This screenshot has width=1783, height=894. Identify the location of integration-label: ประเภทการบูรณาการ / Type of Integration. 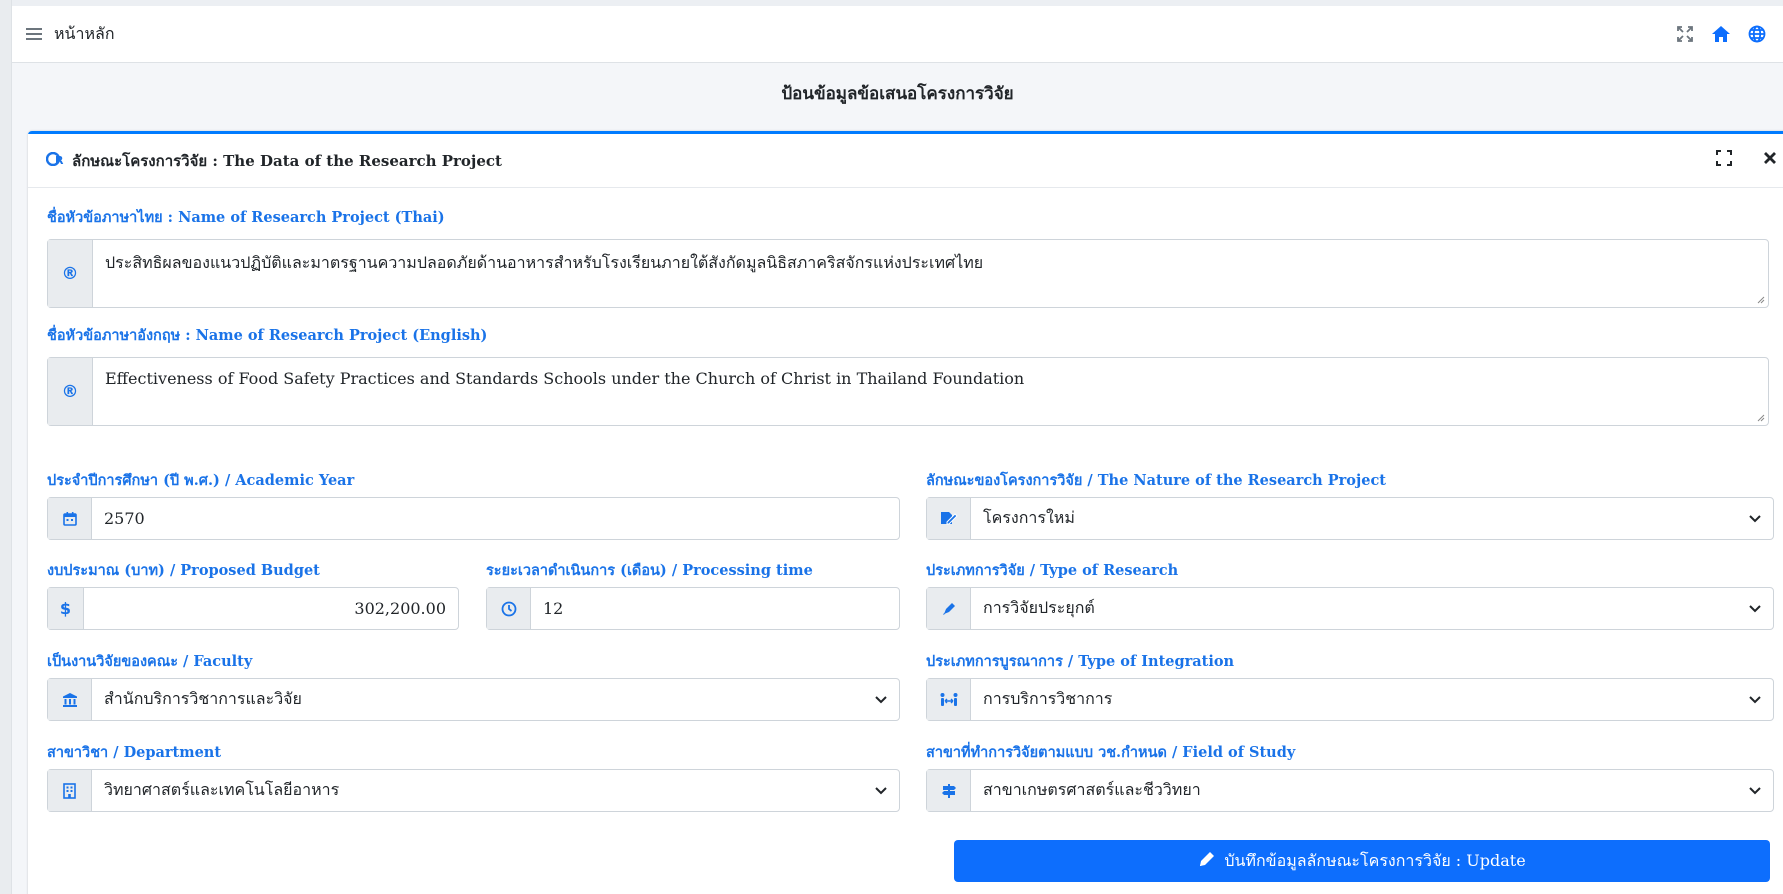
(1080, 661).